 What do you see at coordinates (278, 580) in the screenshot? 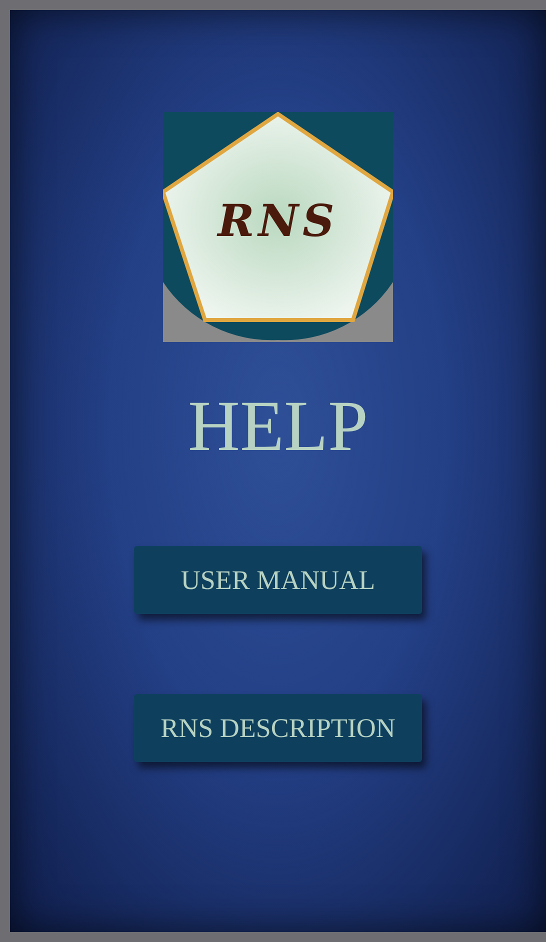
I see `menu-button: USER MANUAL` at bounding box center [278, 580].